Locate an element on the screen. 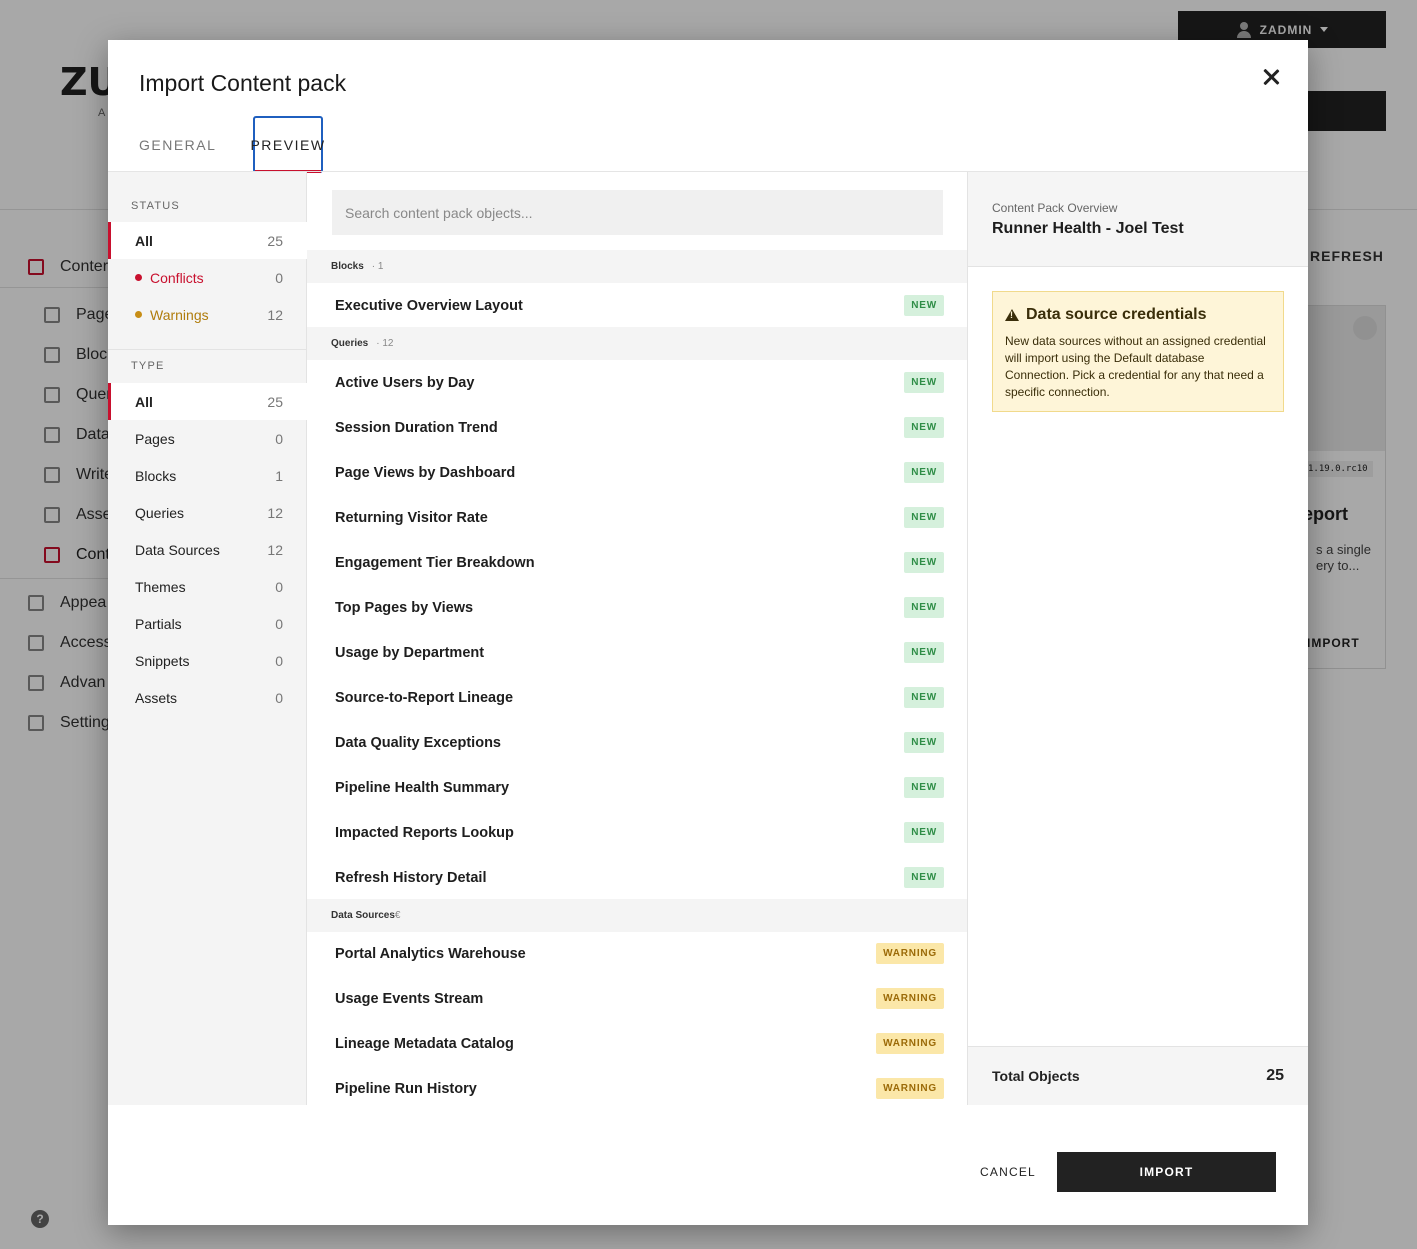  total-objects-row: Total Objects 25 is located at coordinates (1138, 1075).